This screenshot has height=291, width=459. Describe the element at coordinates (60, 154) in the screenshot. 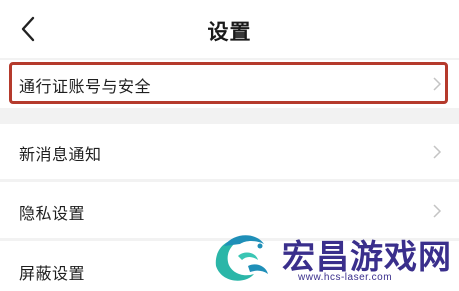

I see `settings-item-label: 新消息通知` at that location.